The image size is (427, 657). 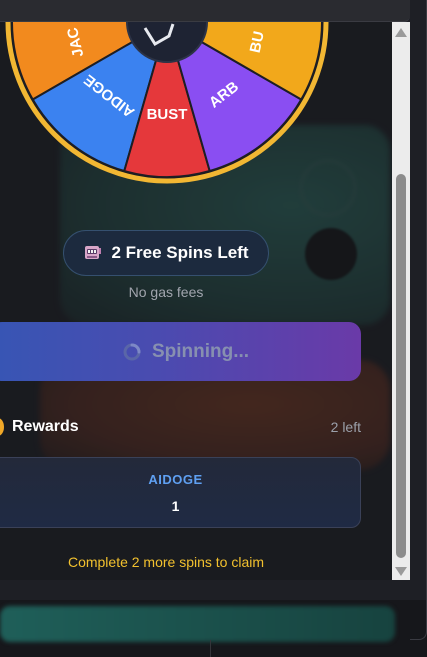 What do you see at coordinates (180, 252) in the screenshot?
I see `free-spins-label: 2 Free Spins Left` at bounding box center [180, 252].